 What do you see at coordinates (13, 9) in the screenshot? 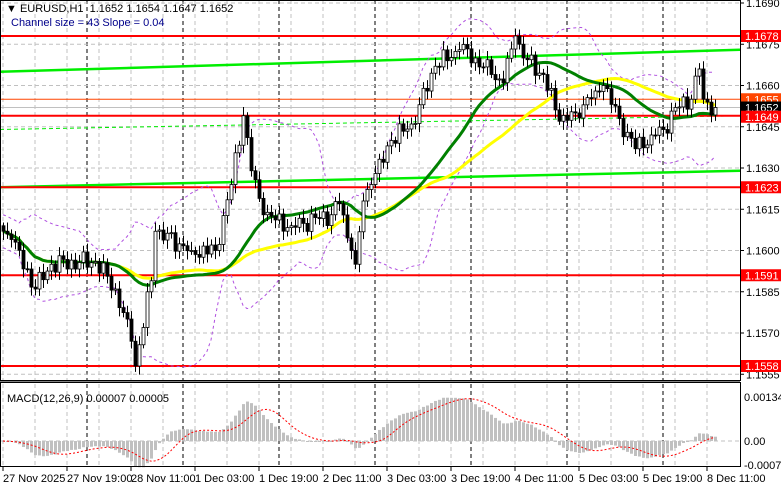
I see `collapse-triangle-icon: ▼` at bounding box center [13, 9].